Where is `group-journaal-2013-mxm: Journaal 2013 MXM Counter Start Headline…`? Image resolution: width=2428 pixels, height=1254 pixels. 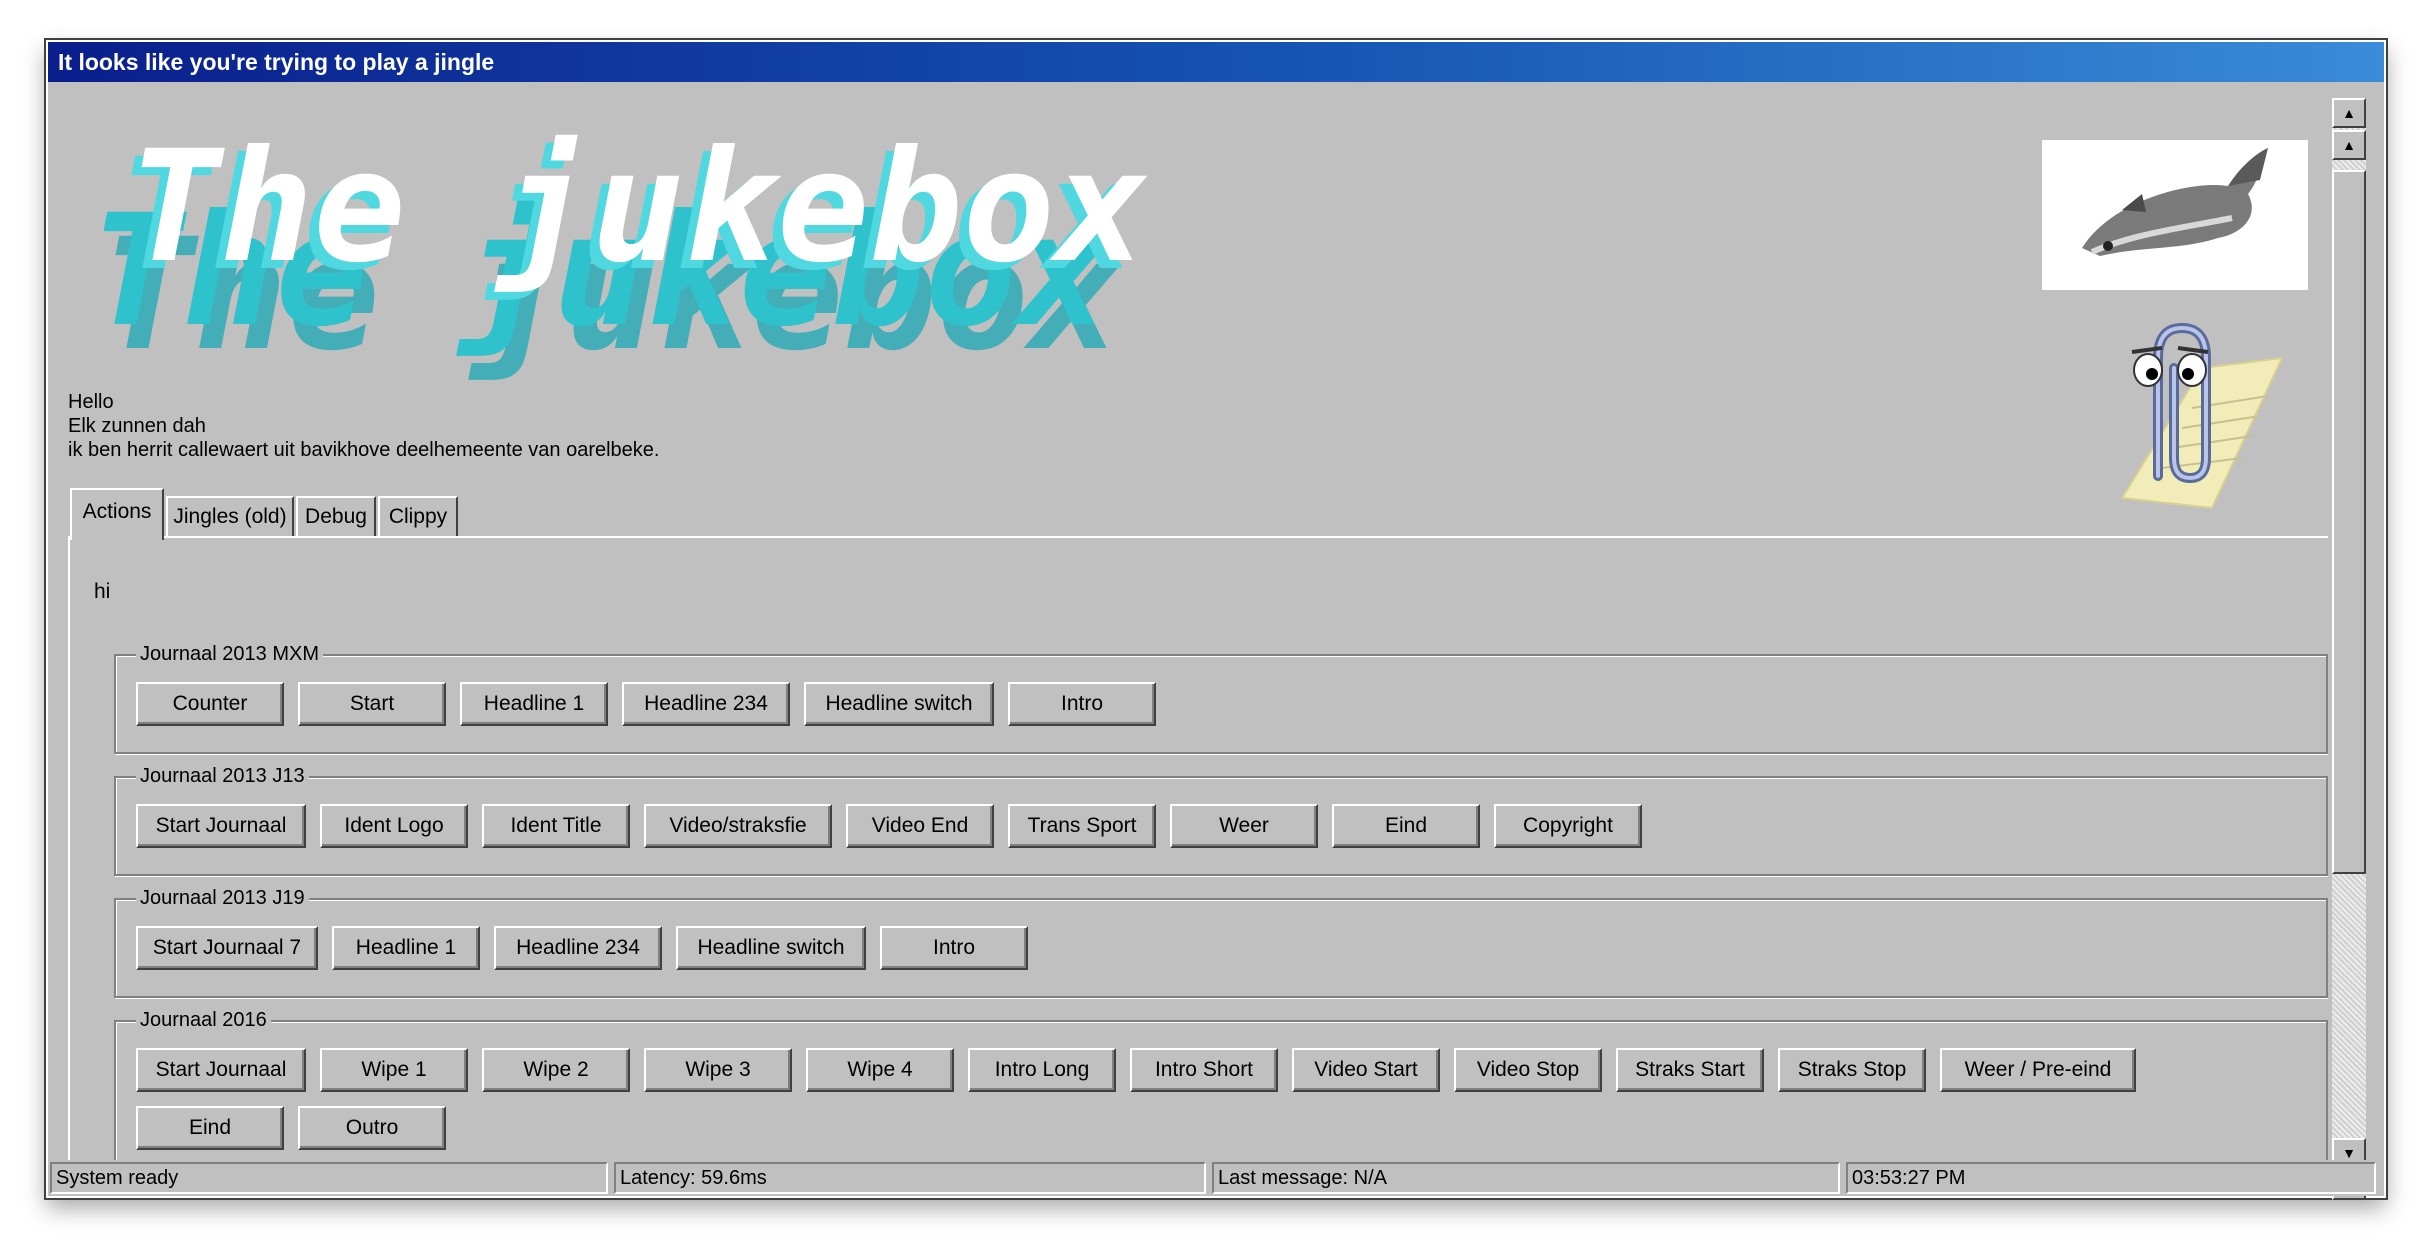 group-journaal-2013-mxm: Journaal 2013 MXM Counter Start Headline… is located at coordinates (1221, 697).